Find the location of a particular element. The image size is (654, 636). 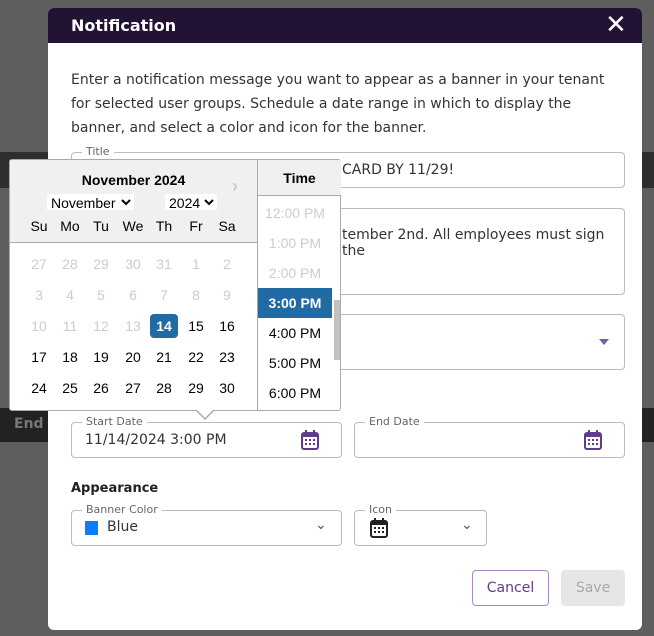

end-date-input: End Date is located at coordinates (489, 436).